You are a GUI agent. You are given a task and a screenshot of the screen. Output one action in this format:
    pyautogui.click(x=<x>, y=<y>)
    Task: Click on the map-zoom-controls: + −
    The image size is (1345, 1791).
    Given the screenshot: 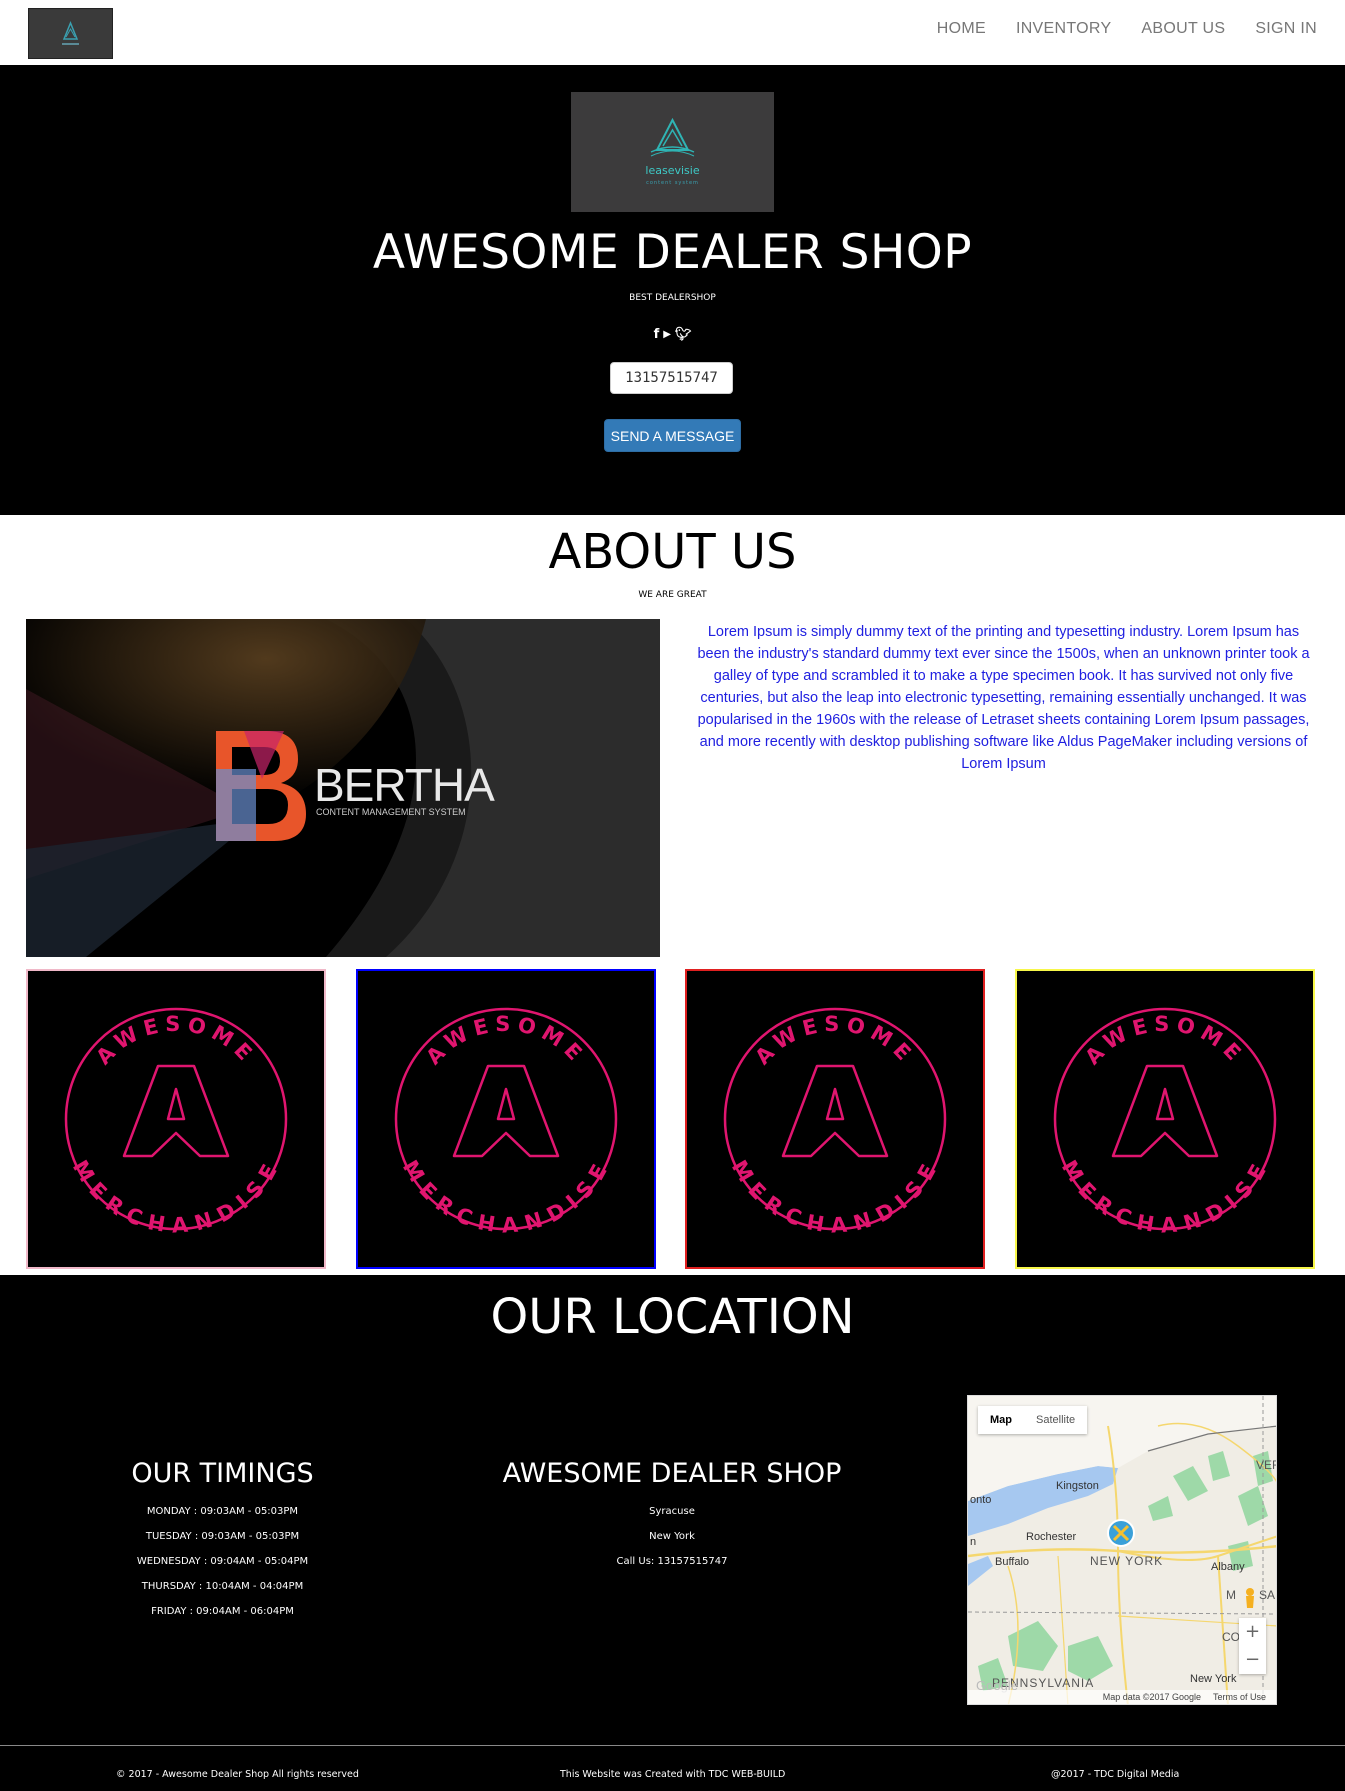 What is the action you would take?
    pyautogui.click(x=1252, y=1646)
    